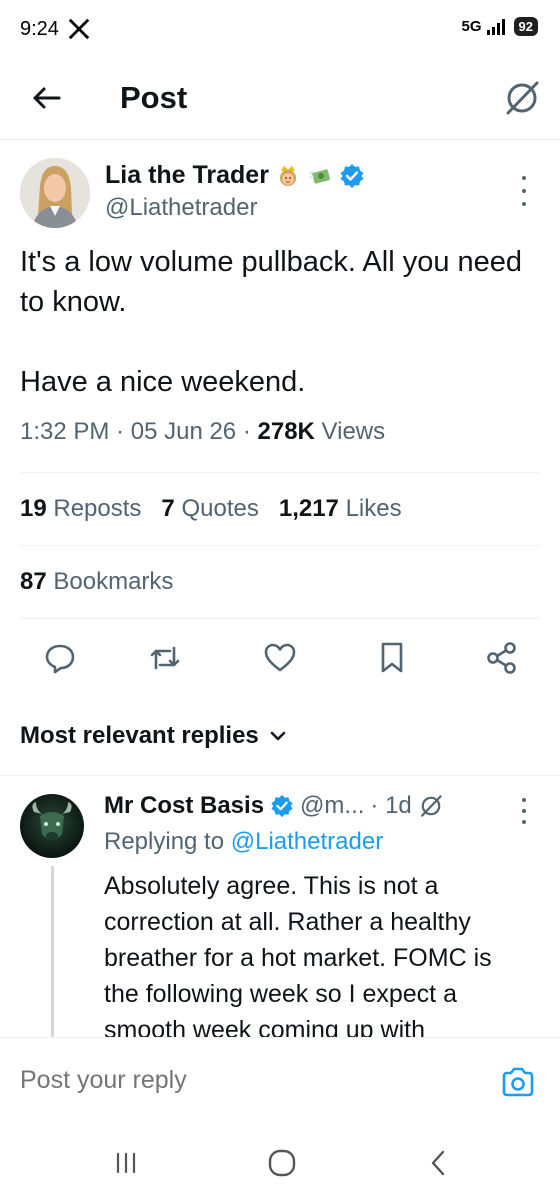 The height and width of the screenshot is (1200, 560). I want to click on replies-sort-label: Most relevant replies, so click(139, 735).